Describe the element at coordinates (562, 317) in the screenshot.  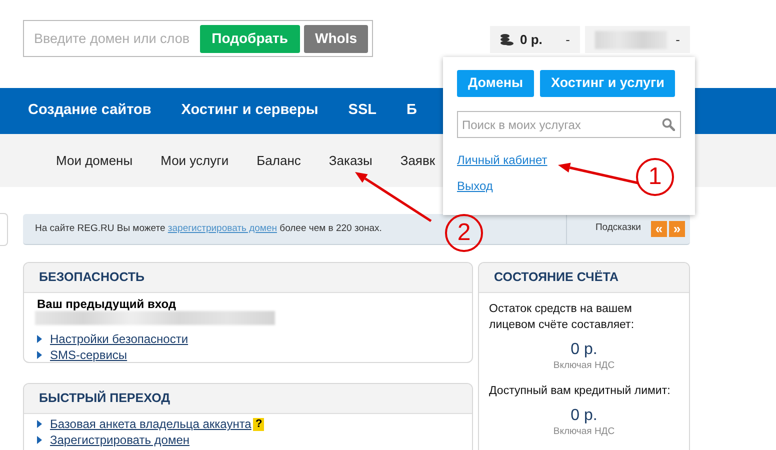
I see `account-label: Остаток средств на вашем лицевом счёте составляет:` at that location.